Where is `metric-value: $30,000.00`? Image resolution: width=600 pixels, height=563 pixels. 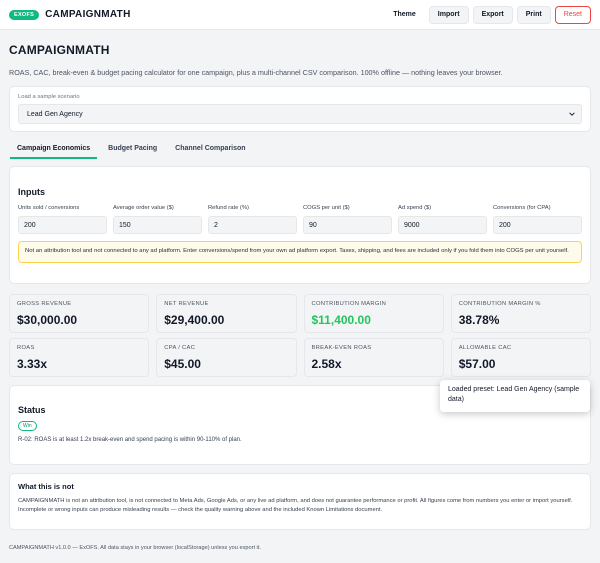
metric-value: $30,000.00 is located at coordinates (47, 320).